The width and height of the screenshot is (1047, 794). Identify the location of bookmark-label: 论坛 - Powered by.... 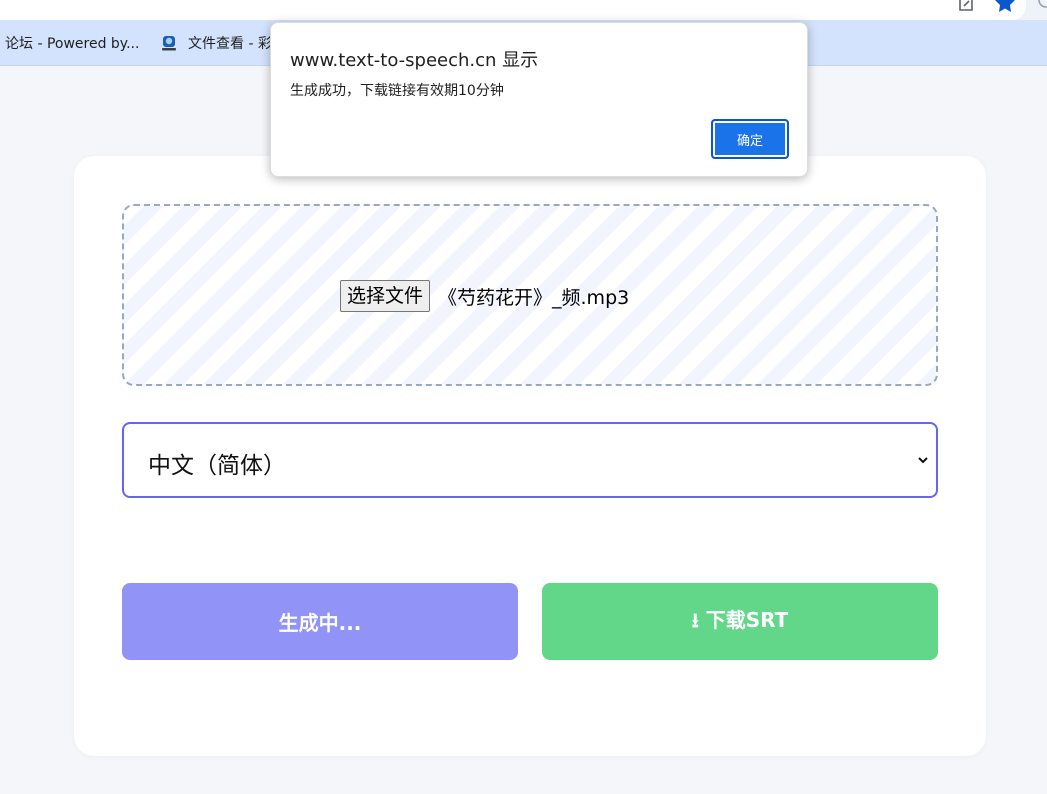
(72, 44).